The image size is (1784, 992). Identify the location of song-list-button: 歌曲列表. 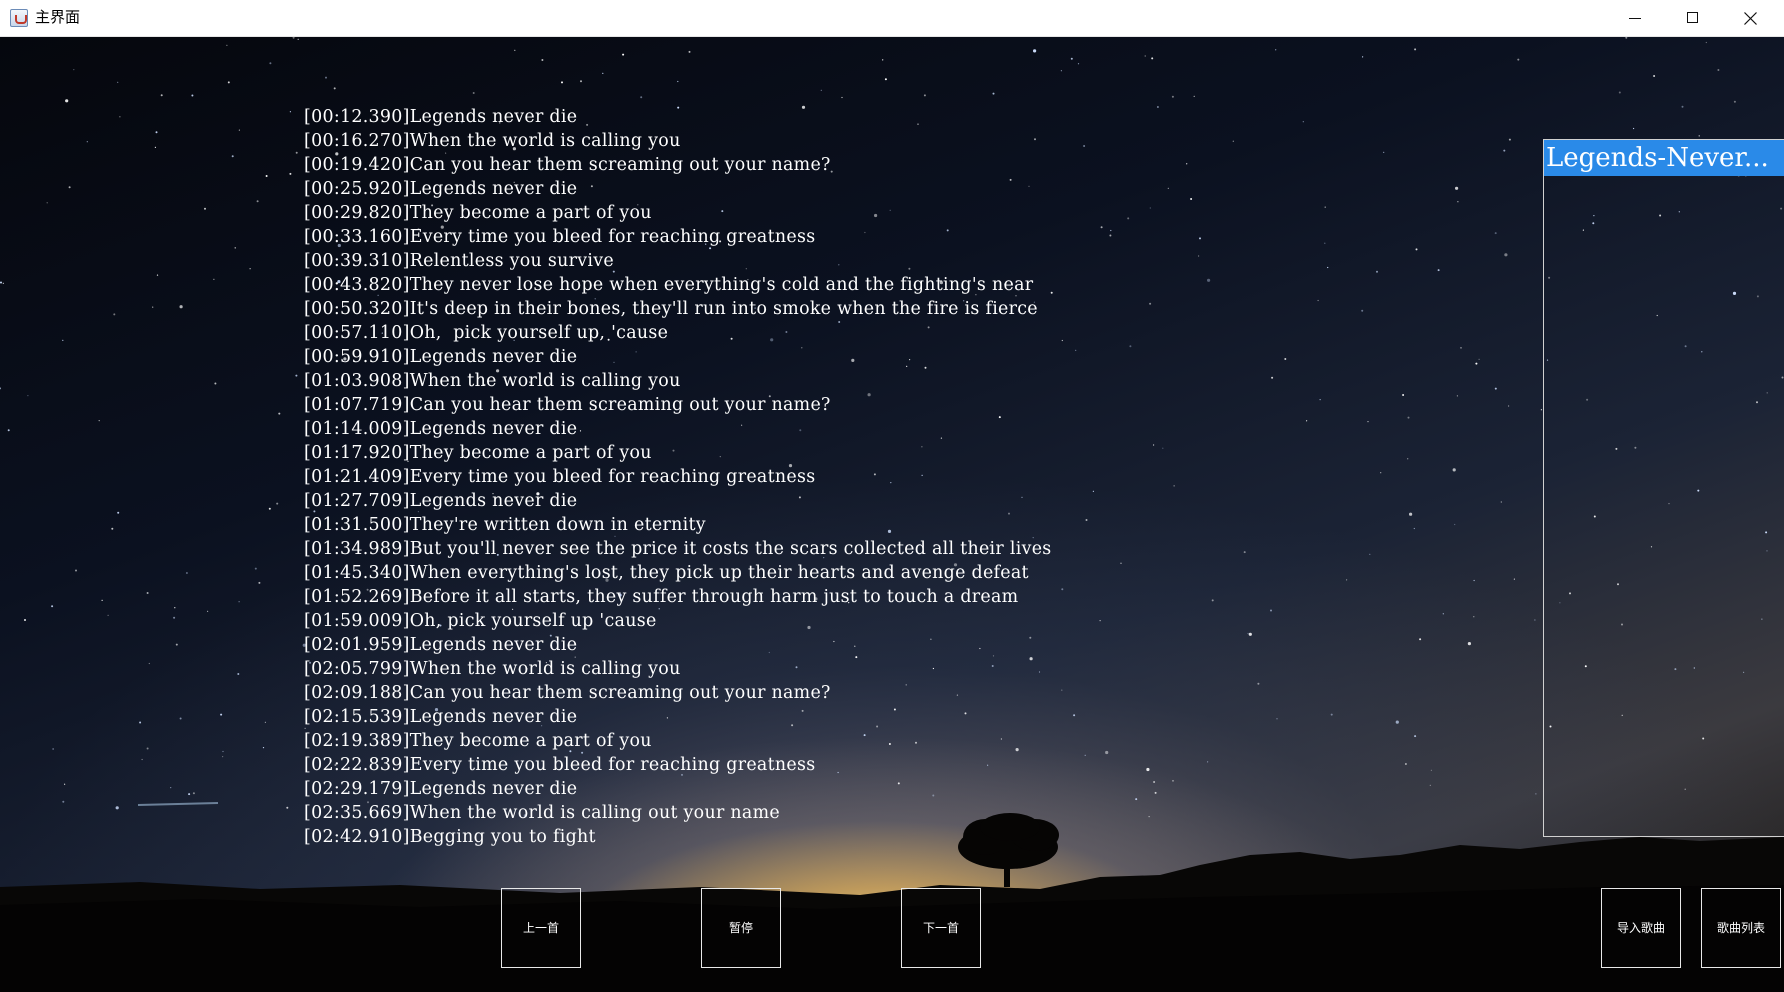
(1741, 928).